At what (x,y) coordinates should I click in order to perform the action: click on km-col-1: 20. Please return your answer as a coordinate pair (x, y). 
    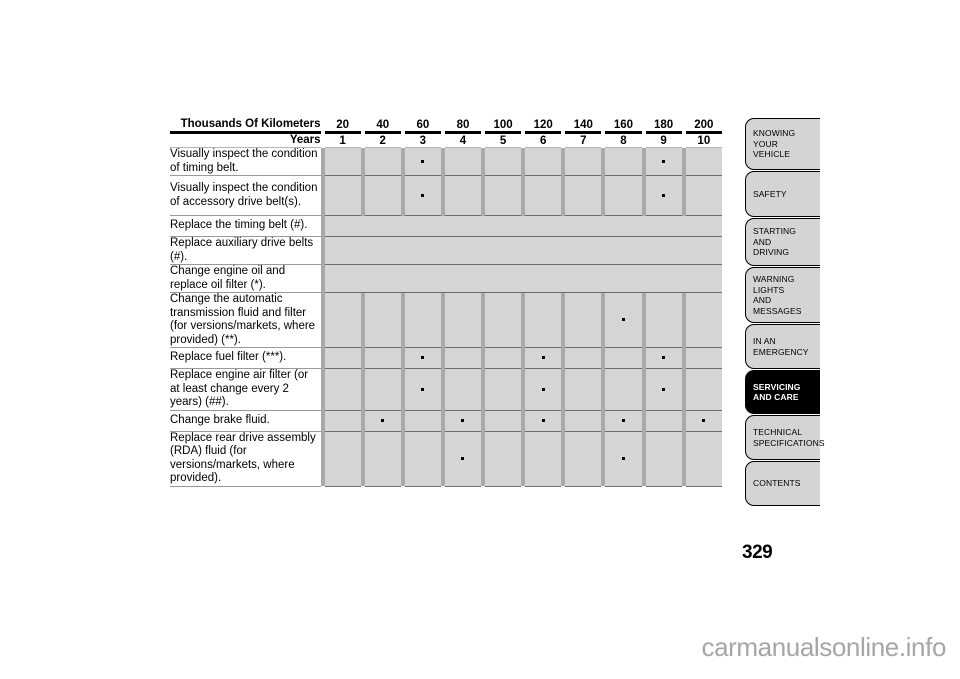
    Looking at the image, I should click on (342, 126).